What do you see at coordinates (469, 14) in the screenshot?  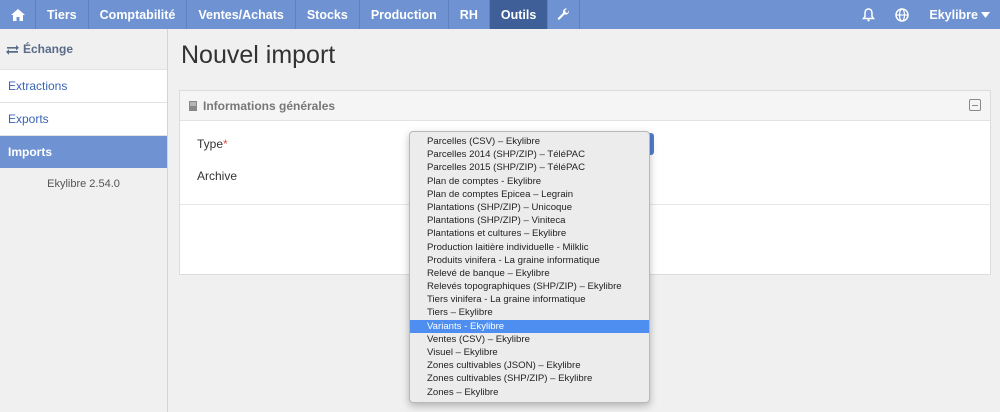 I see `nav-rh: RH` at bounding box center [469, 14].